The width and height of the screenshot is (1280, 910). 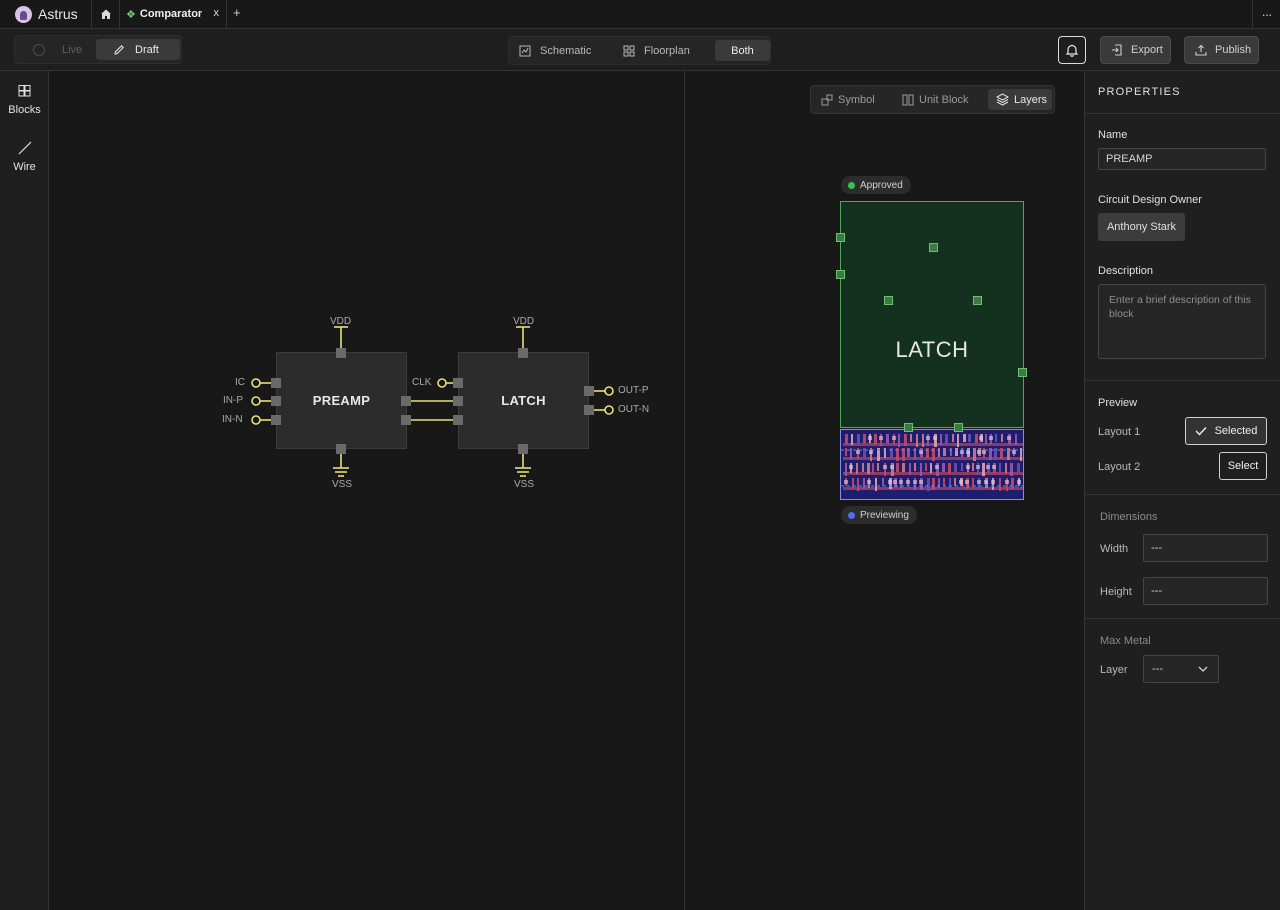 I want to click on layers-tab-label: Layers, so click(x=1031, y=99).